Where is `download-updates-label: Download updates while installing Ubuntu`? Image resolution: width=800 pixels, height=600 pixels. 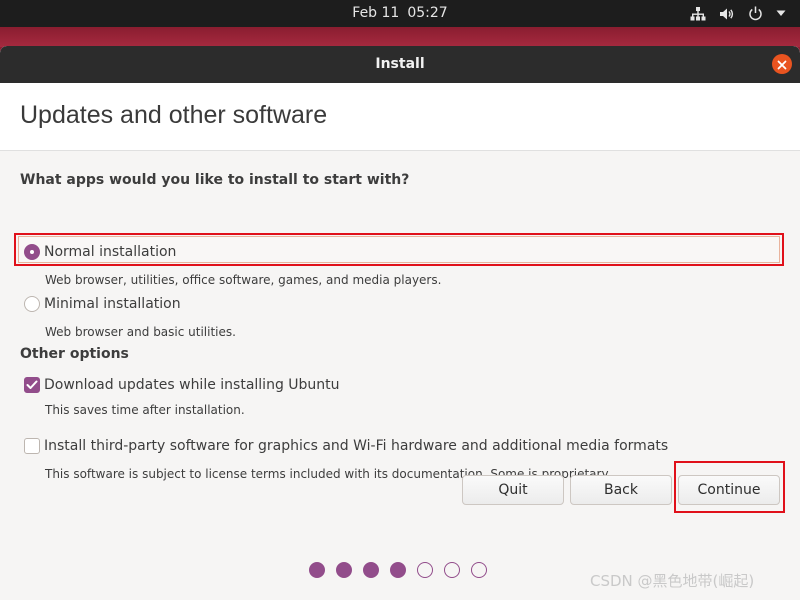
download-updates-label: Download updates while installing Ubuntu is located at coordinates (192, 385).